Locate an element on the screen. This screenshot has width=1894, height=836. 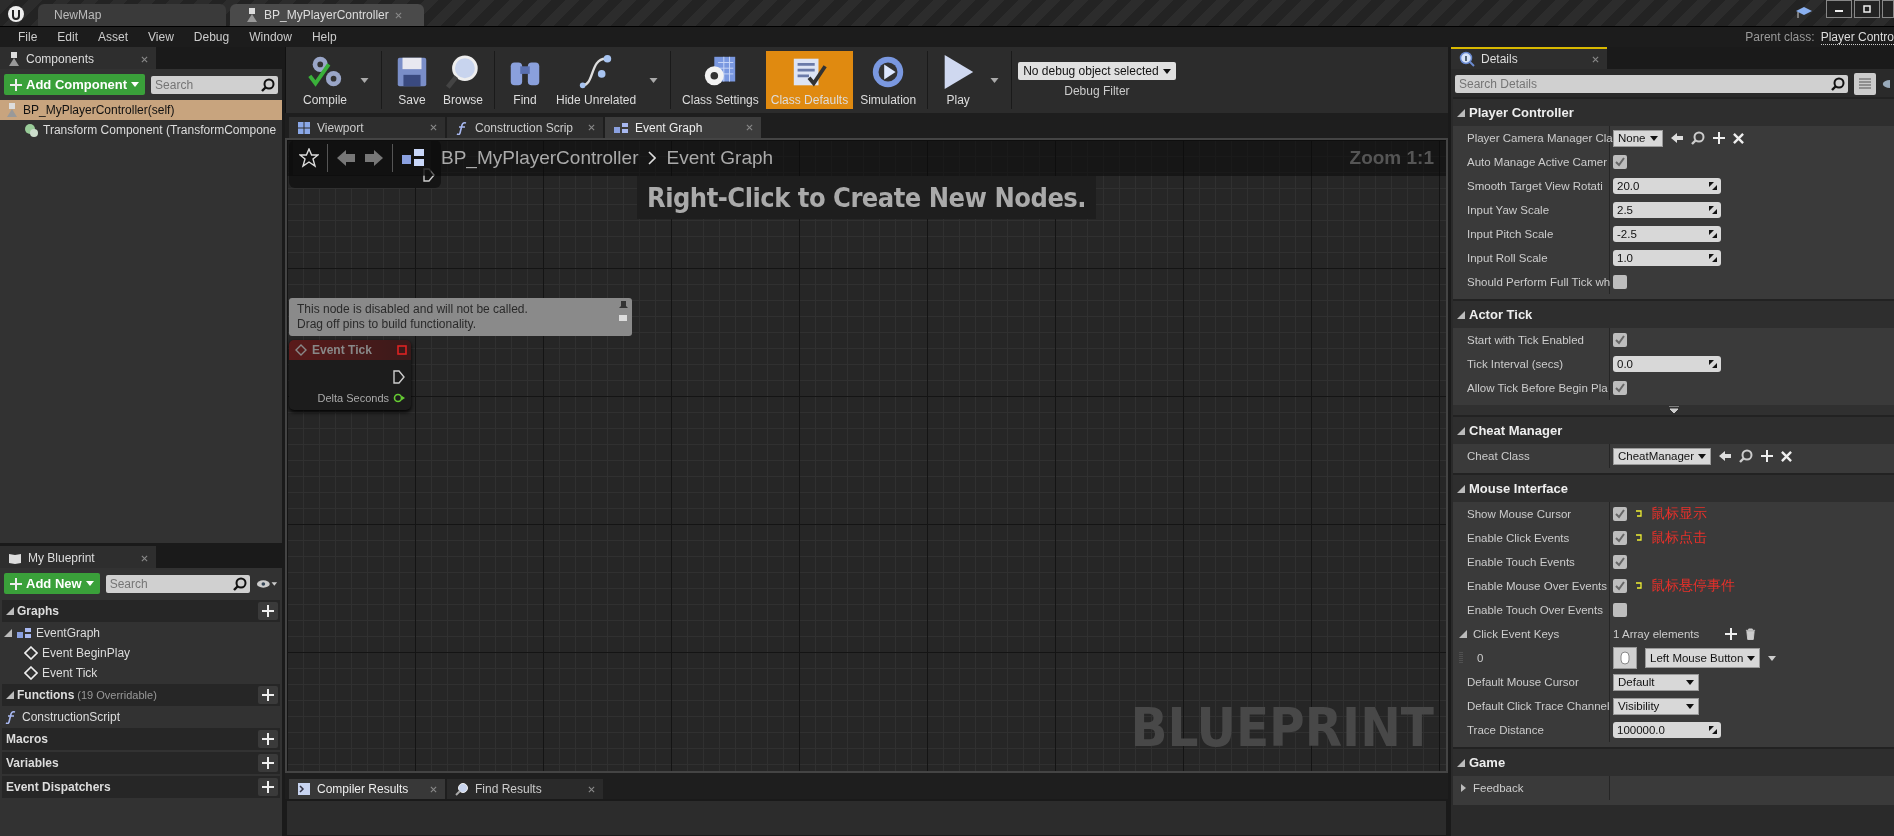
class-dropdown: CheatManager is located at coordinates (1662, 456).